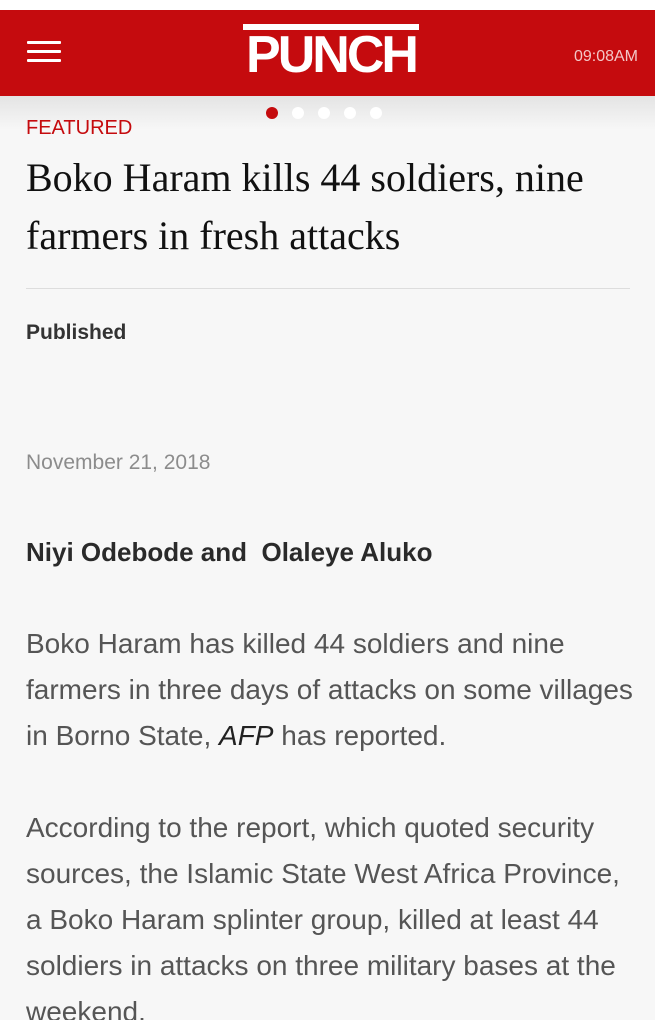 The image size is (655, 1020). What do you see at coordinates (79, 128) in the screenshot?
I see `category-label: FEATURED` at bounding box center [79, 128].